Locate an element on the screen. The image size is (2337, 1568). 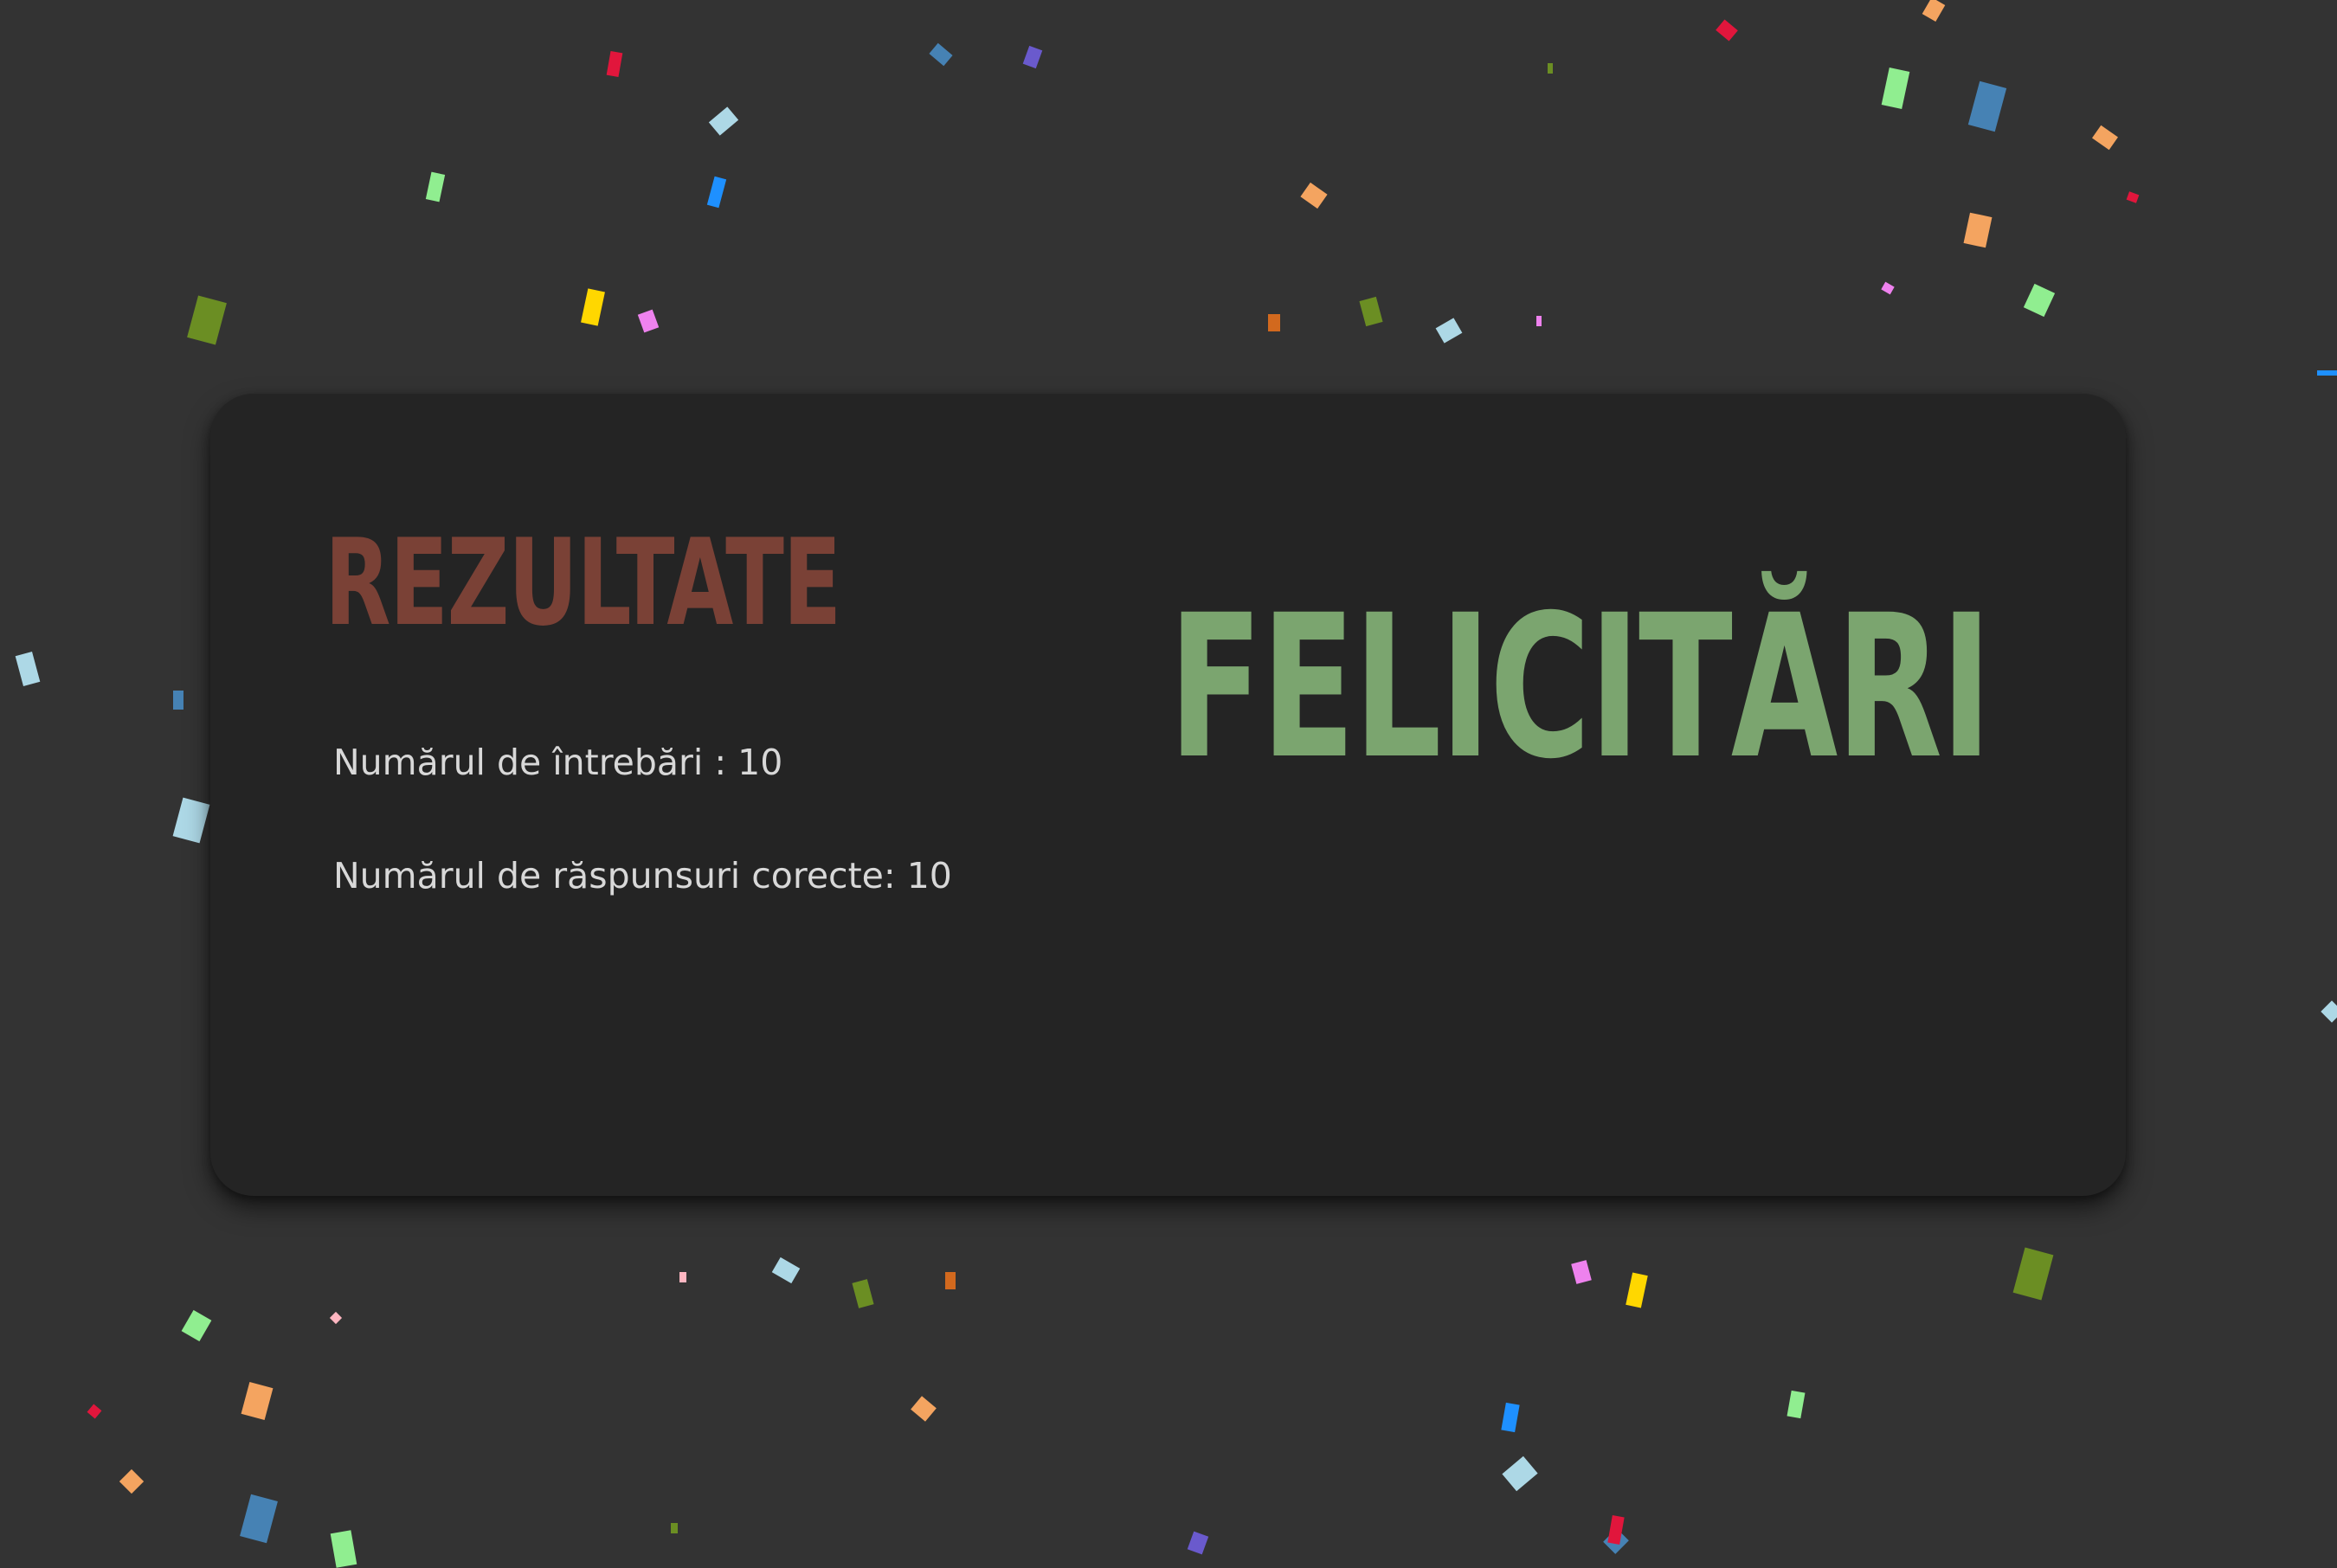
correct-answers-count: Numărul de răspunsuri corecte: 10 is located at coordinates (642, 875).